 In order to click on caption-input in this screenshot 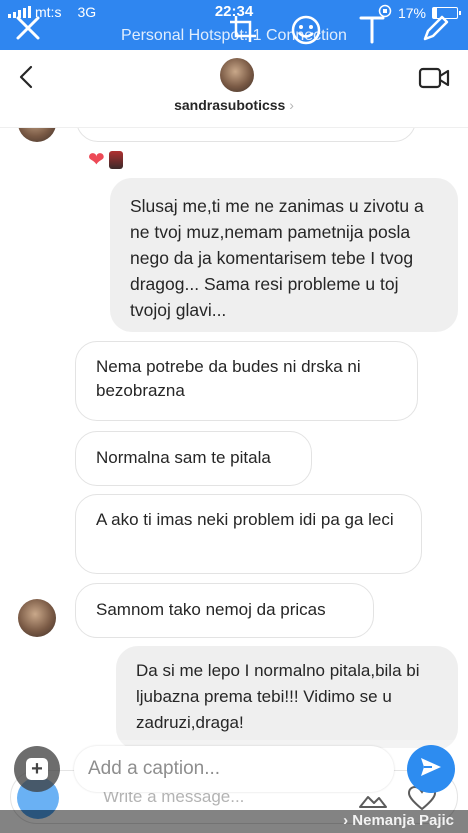, I will do `click(234, 769)`.